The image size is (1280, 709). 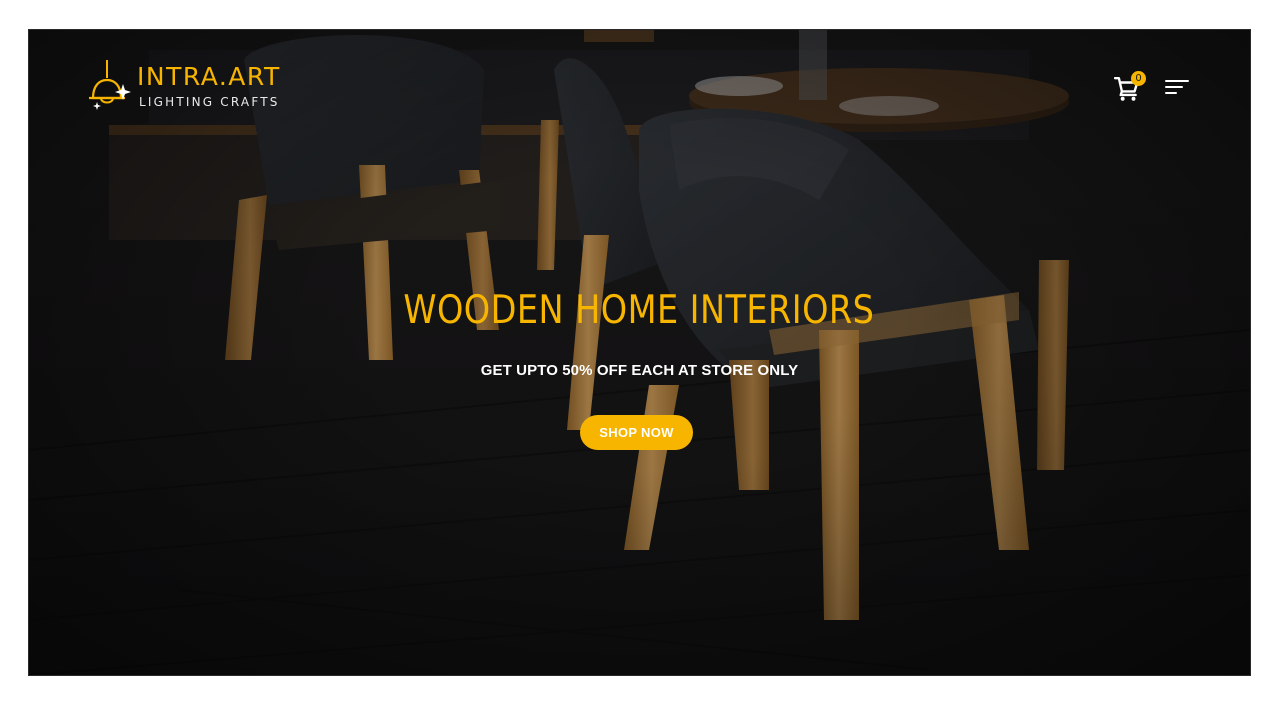 What do you see at coordinates (636, 432) in the screenshot?
I see `shop-now-button: SHOP NOW` at bounding box center [636, 432].